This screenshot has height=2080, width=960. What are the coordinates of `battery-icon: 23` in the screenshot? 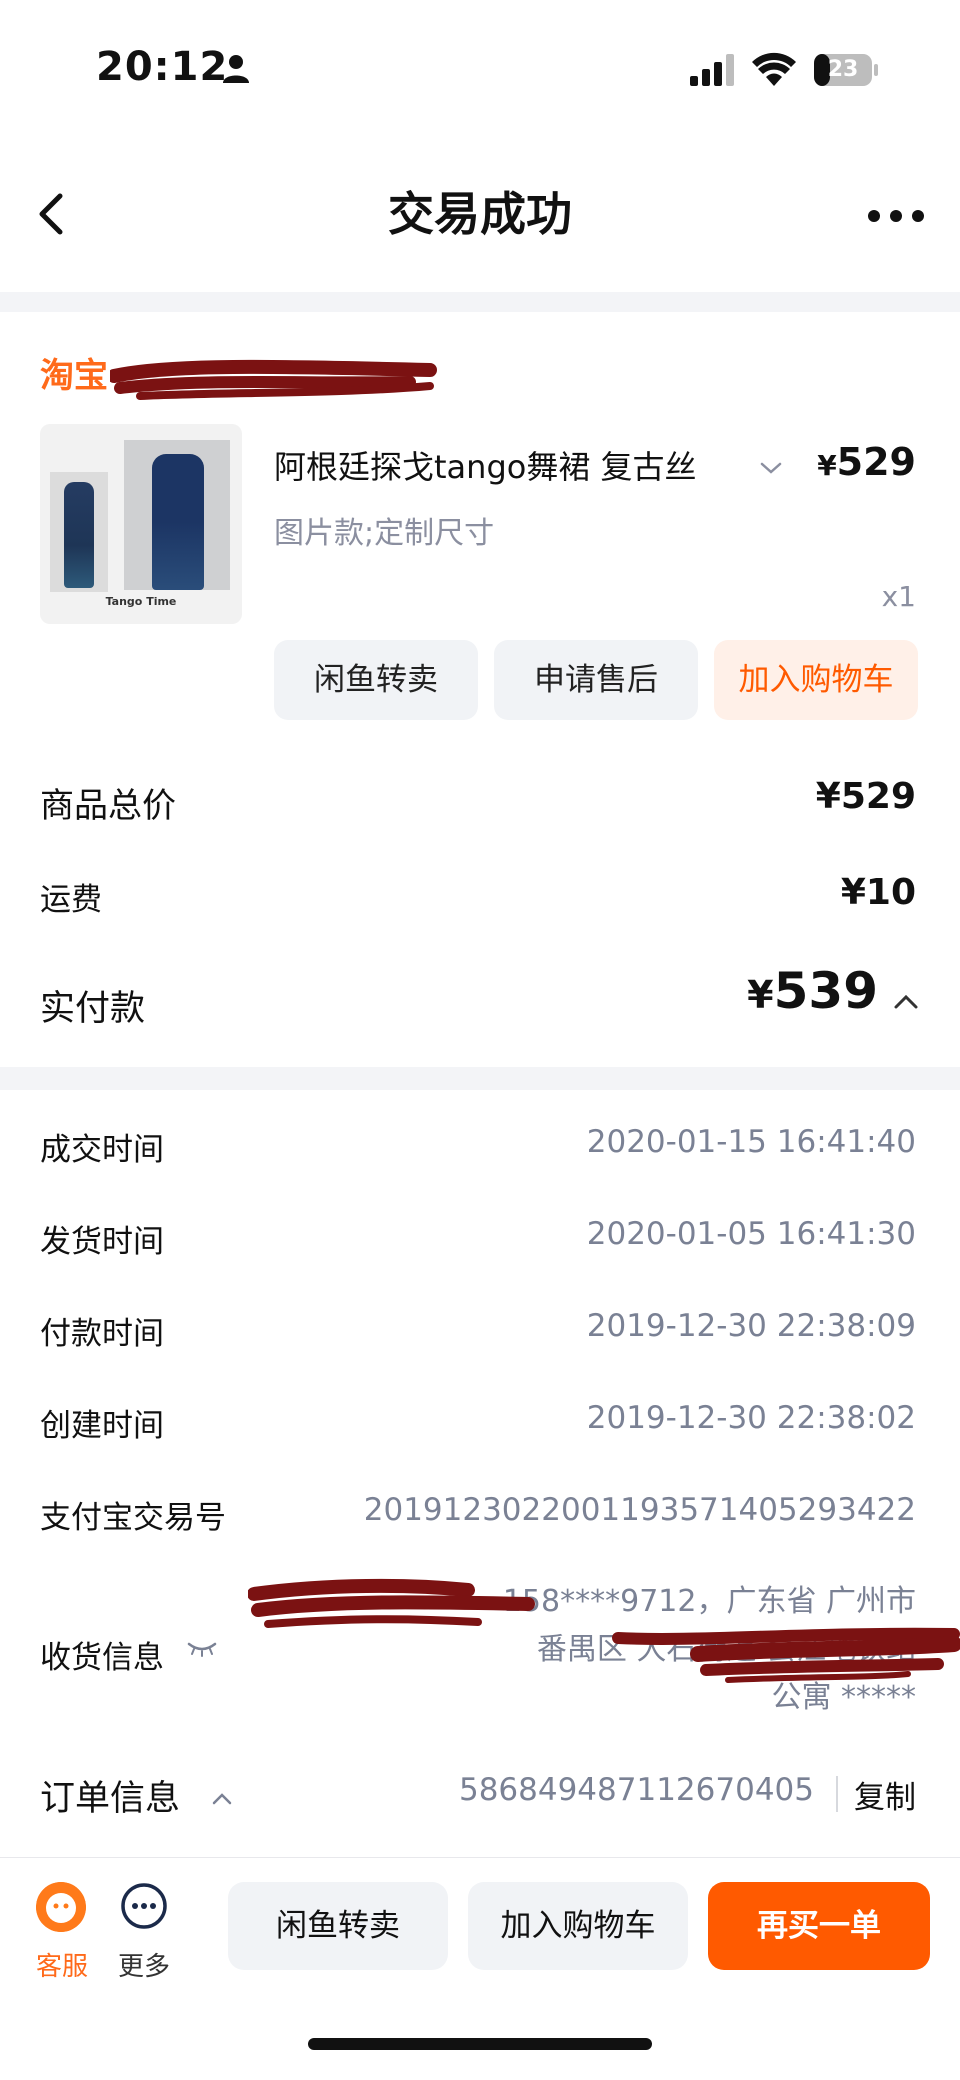 It's located at (846, 70).